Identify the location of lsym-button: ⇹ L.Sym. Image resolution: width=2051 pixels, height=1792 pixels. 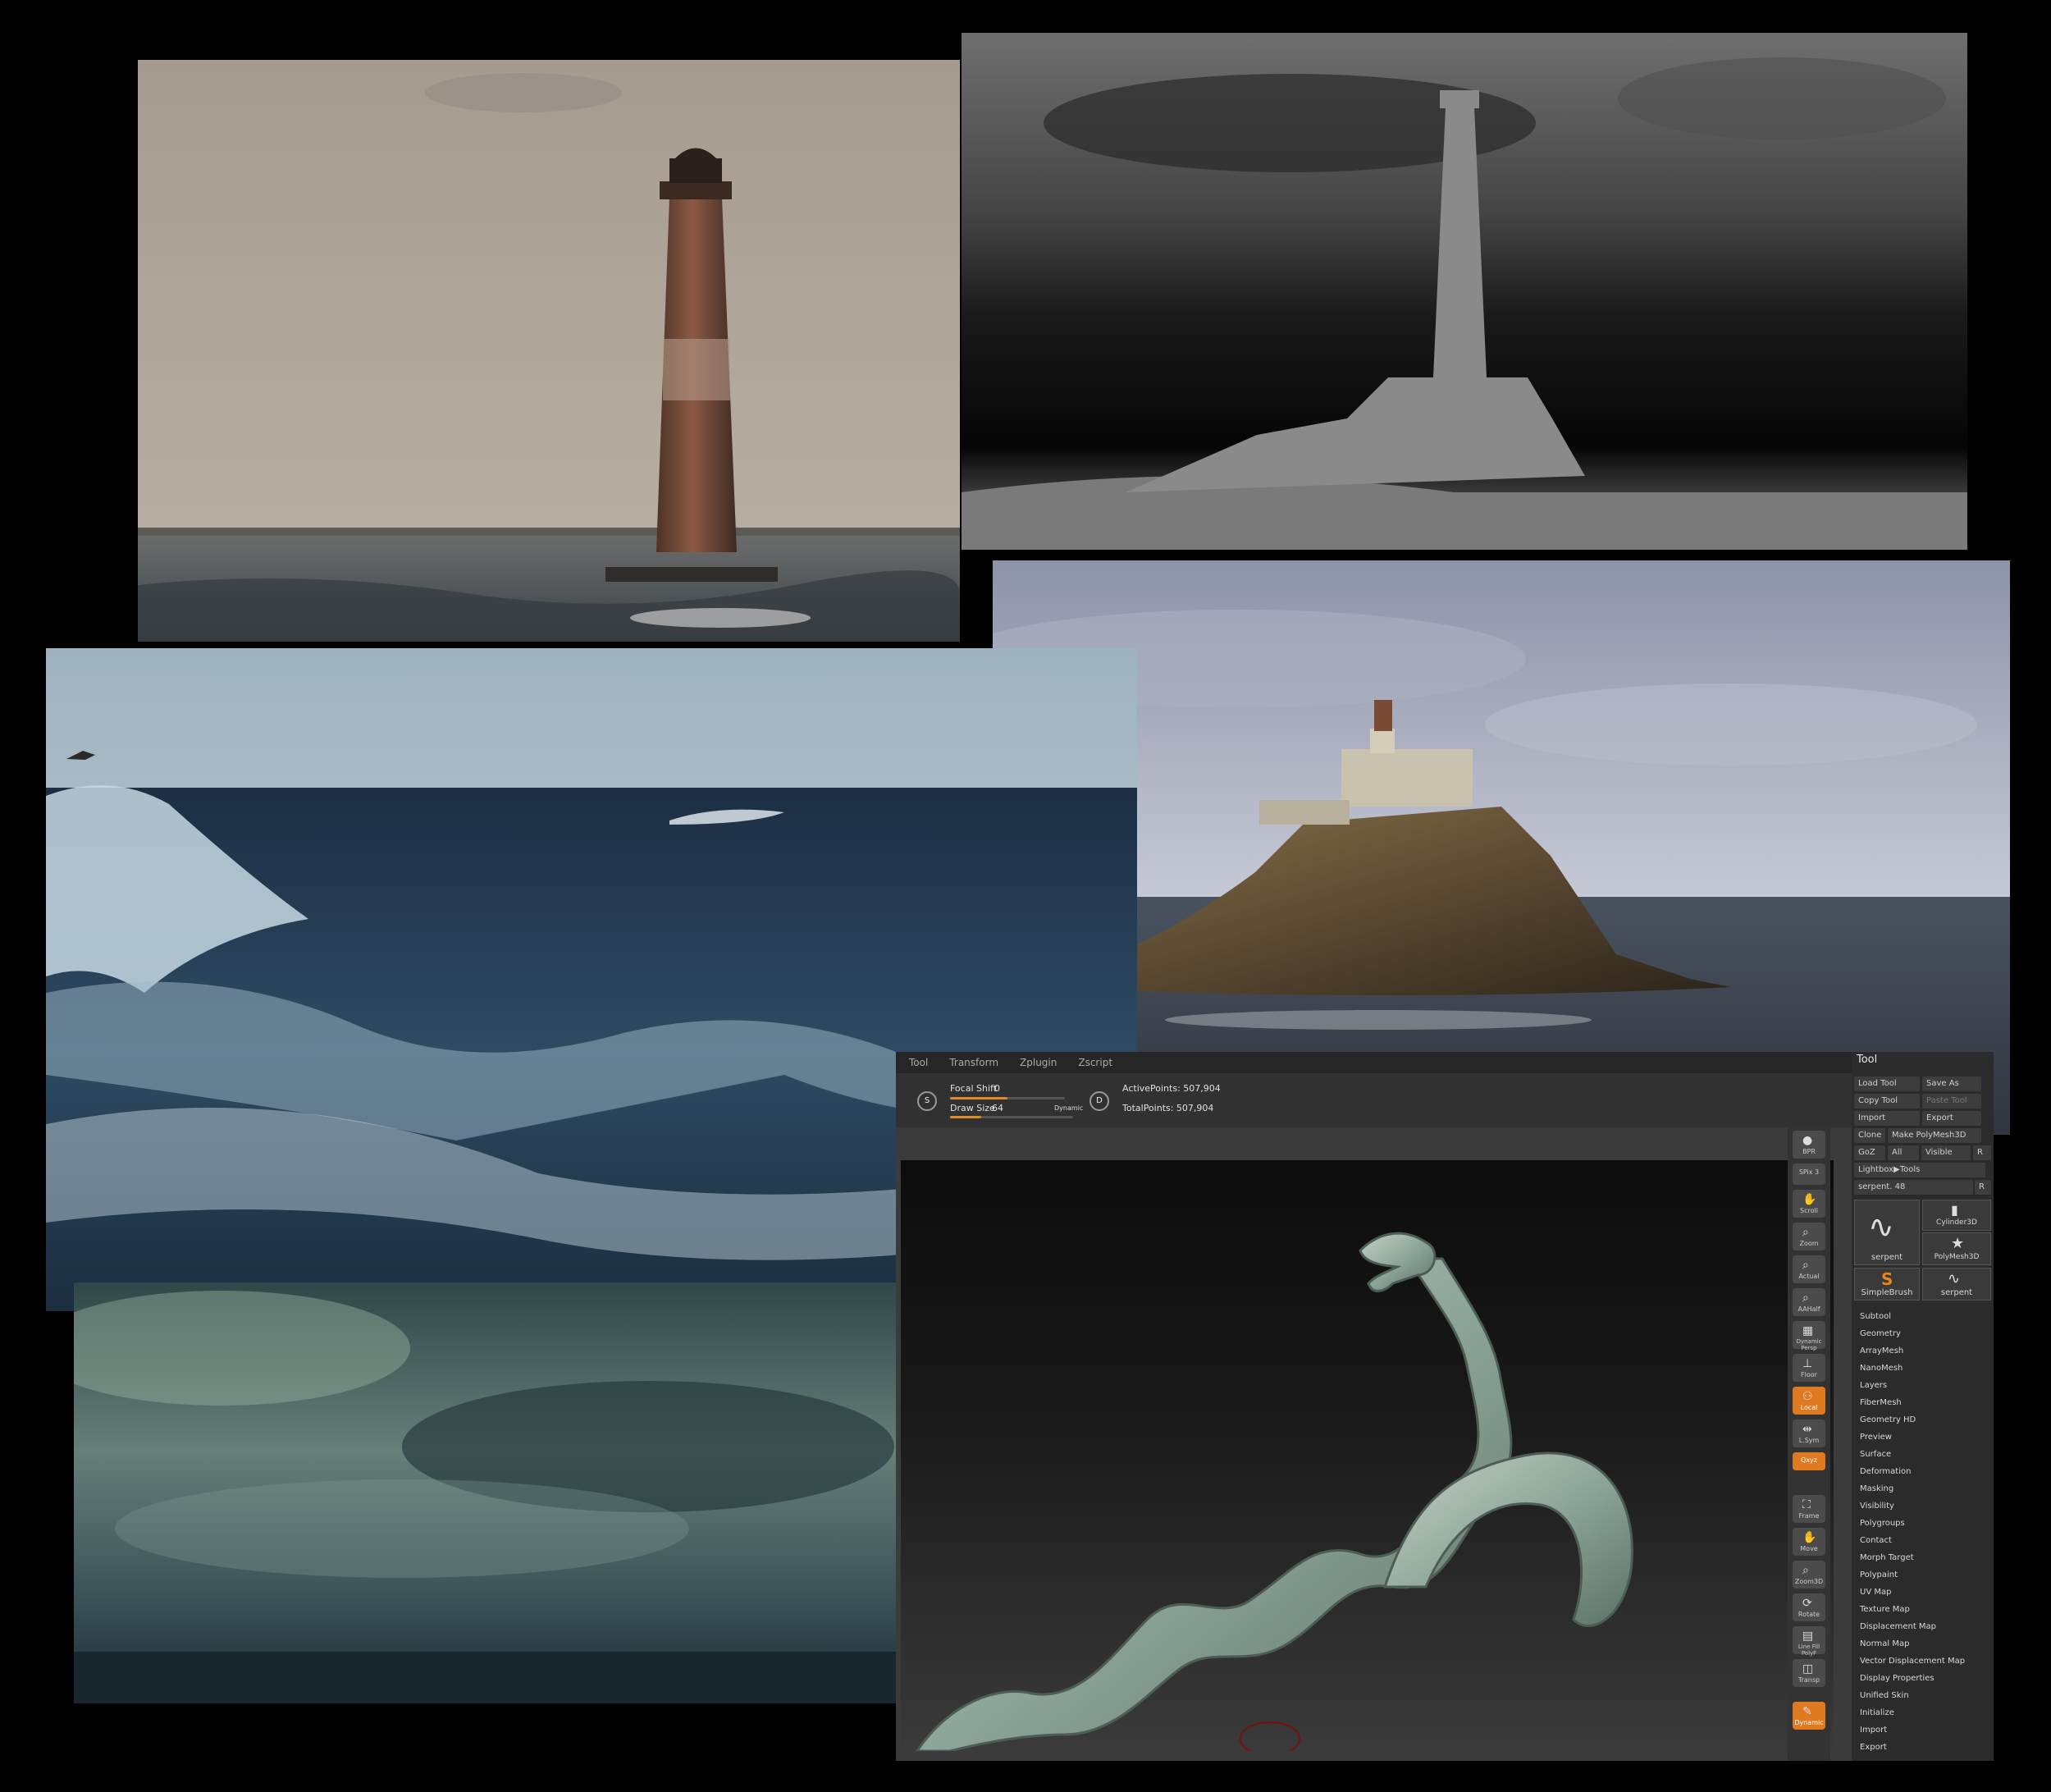
(1809, 1433).